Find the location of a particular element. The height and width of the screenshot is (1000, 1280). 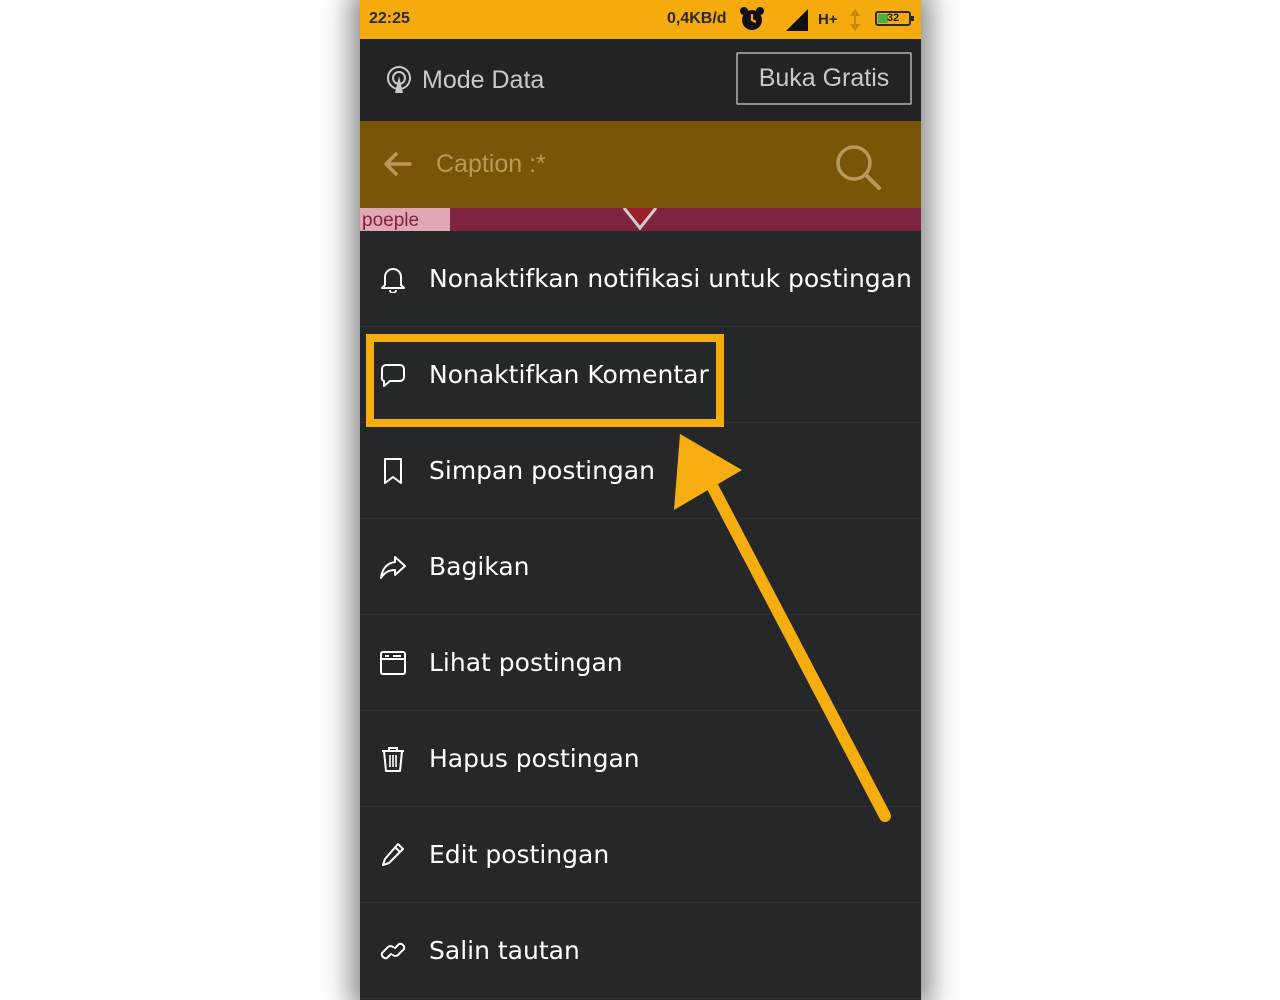

annotation-highlight-box is located at coordinates (545, 380).